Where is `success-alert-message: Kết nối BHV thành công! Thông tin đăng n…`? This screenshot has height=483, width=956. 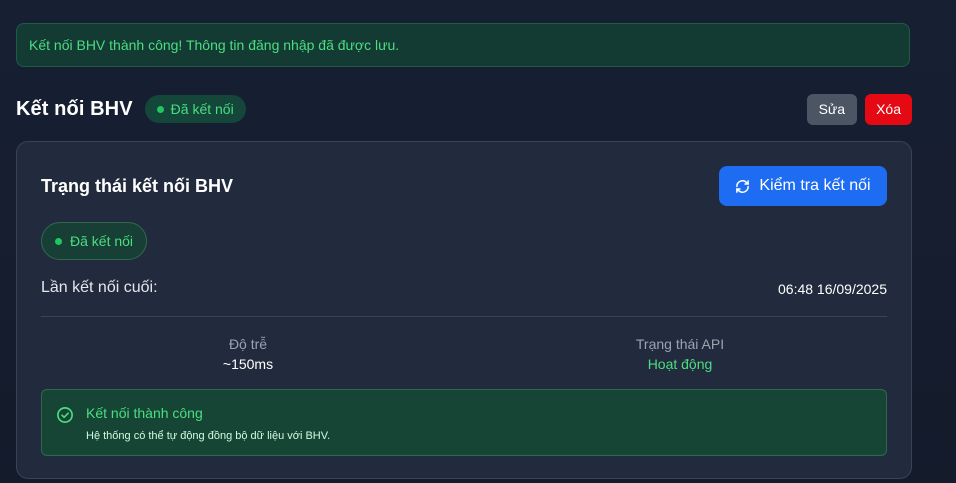 success-alert-message: Kết nối BHV thành công! Thông tin đăng n… is located at coordinates (214, 45).